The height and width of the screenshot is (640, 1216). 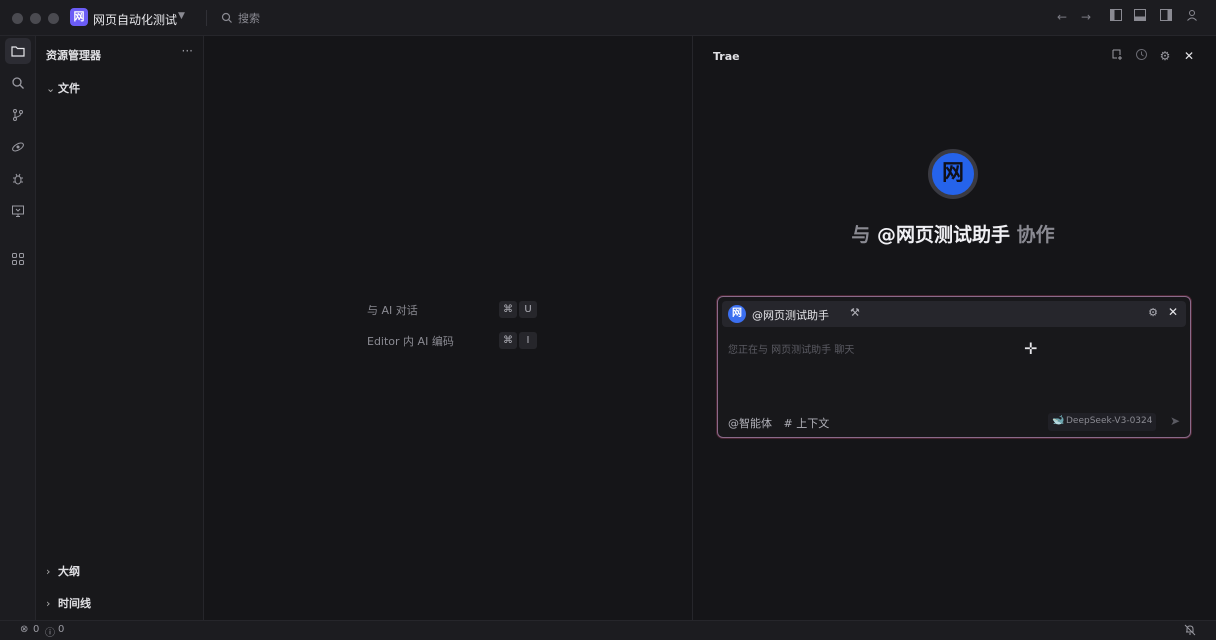 I want to click on remote-icon, so click(x=18, y=147).